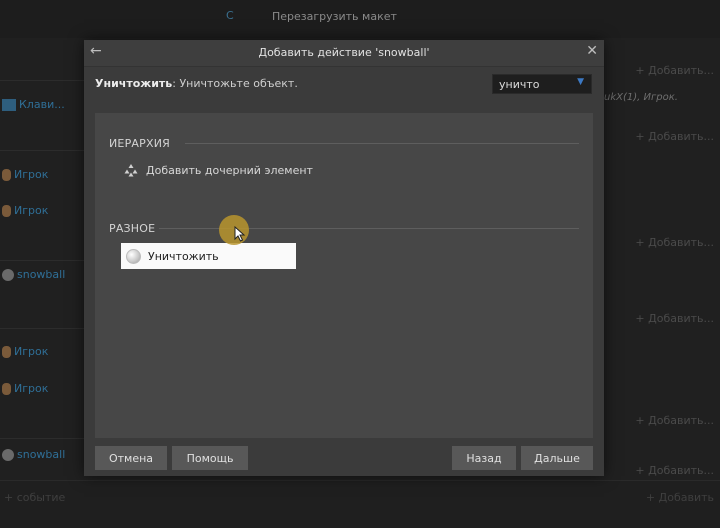 The height and width of the screenshot is (528, 720). What do you see at coordinates (235, 83) in the screenshot?
I see `action-description-text: : Уничтожьте объект.` at bounding box center [235, 83].